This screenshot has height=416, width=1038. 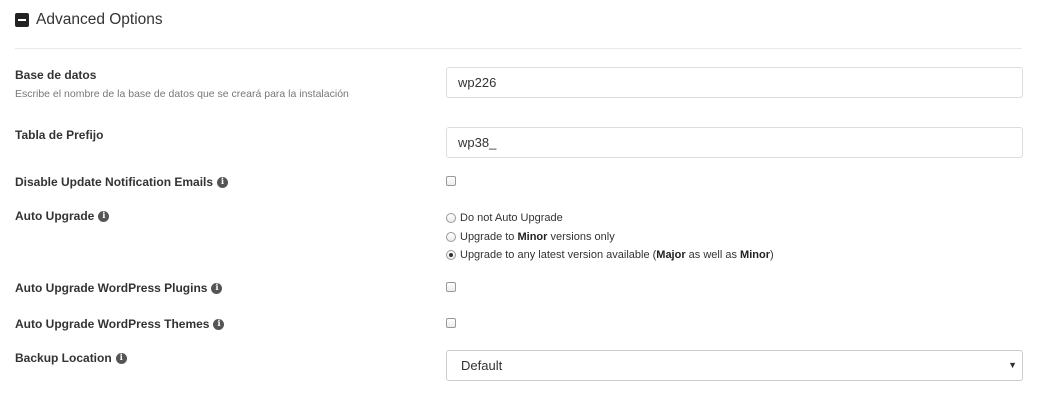 I want to click on radio-upgrade-minor: Upgrade to Minor versions only, so click(x=530, y=237).